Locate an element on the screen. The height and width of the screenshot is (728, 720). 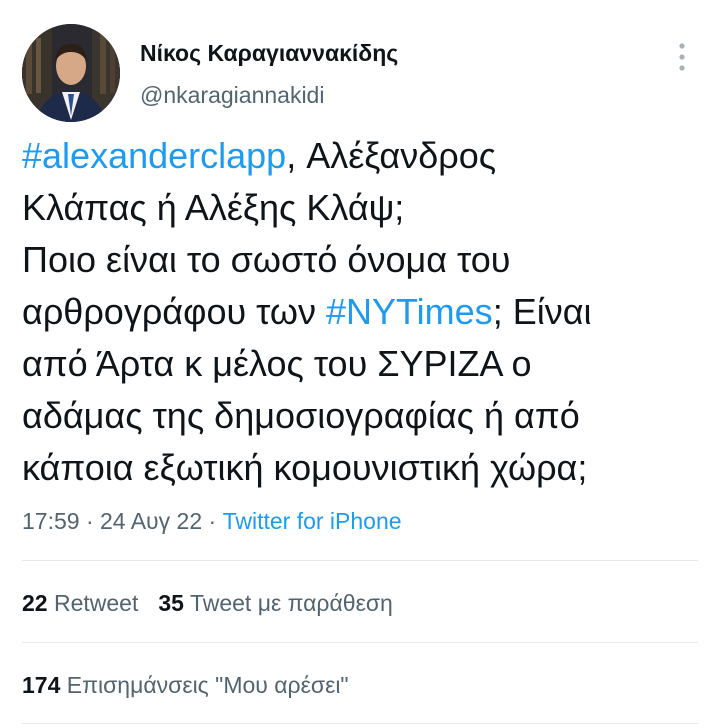
tweet-text-line: #alexanderclapp, Αλέξανδρος is located at coordinates (362, 156).